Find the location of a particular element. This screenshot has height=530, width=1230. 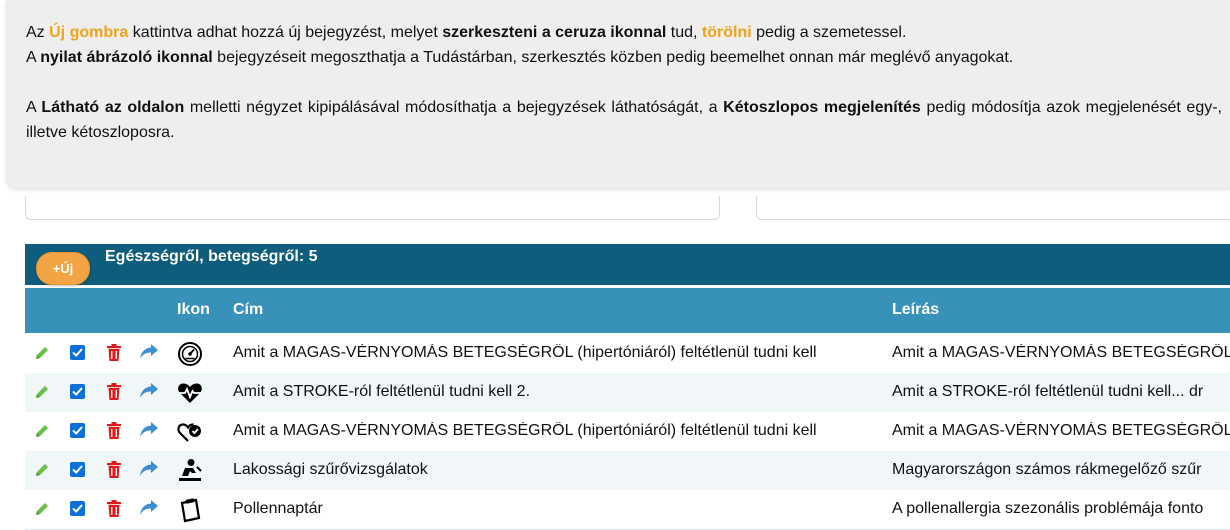

column-header-title: Cím is located at coordinates (248, 309).